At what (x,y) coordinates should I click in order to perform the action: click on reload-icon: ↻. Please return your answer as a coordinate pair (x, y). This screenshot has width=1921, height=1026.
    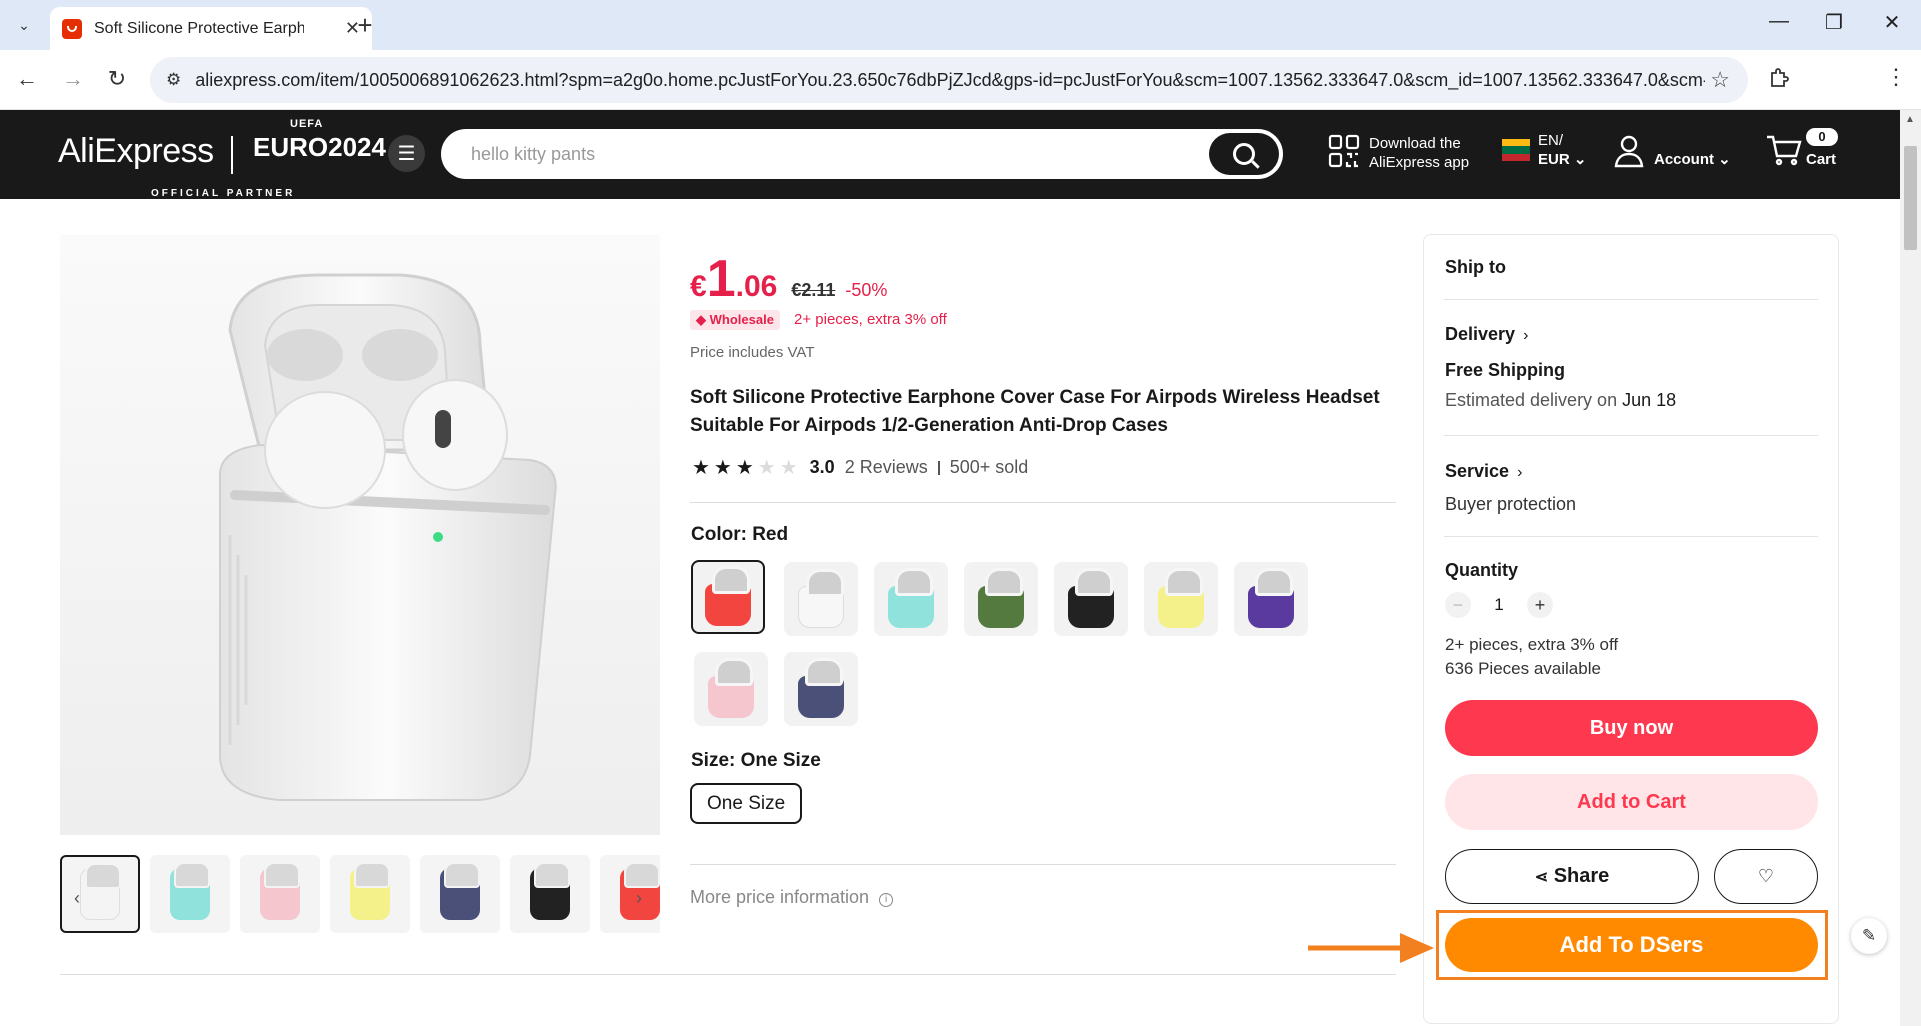
    Looking at the image, I should click on (117, 79).